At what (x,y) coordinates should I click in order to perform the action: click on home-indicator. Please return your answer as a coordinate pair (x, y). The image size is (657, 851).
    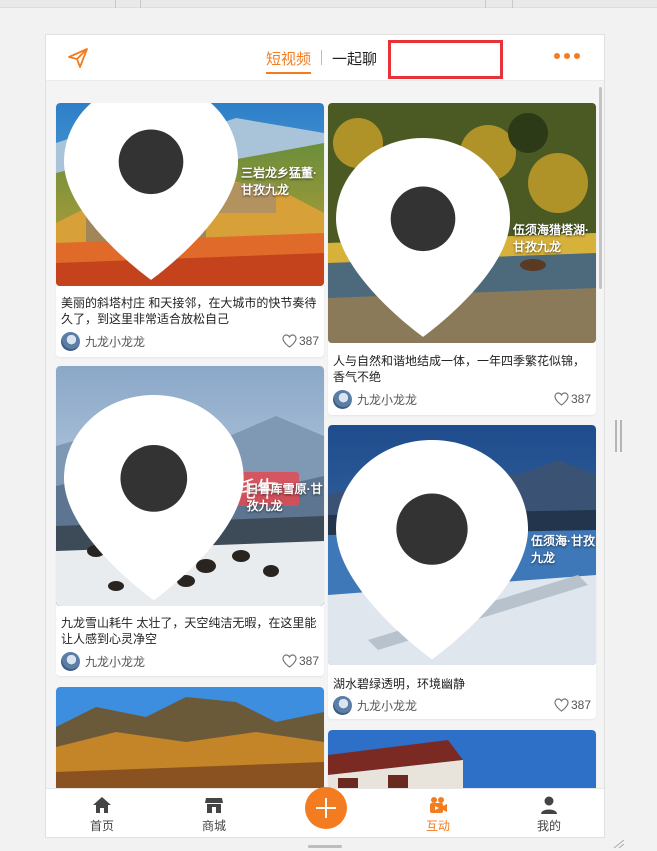
    Looking at the image, I should click on (325, 846).